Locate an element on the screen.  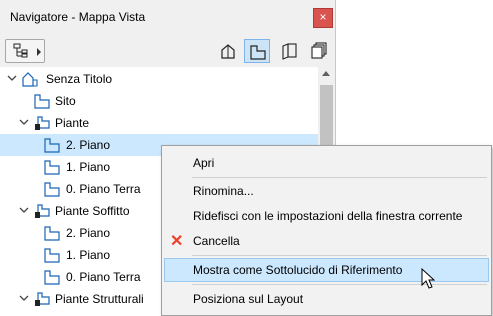
layout-book-button is located at coordinates (289, 51).